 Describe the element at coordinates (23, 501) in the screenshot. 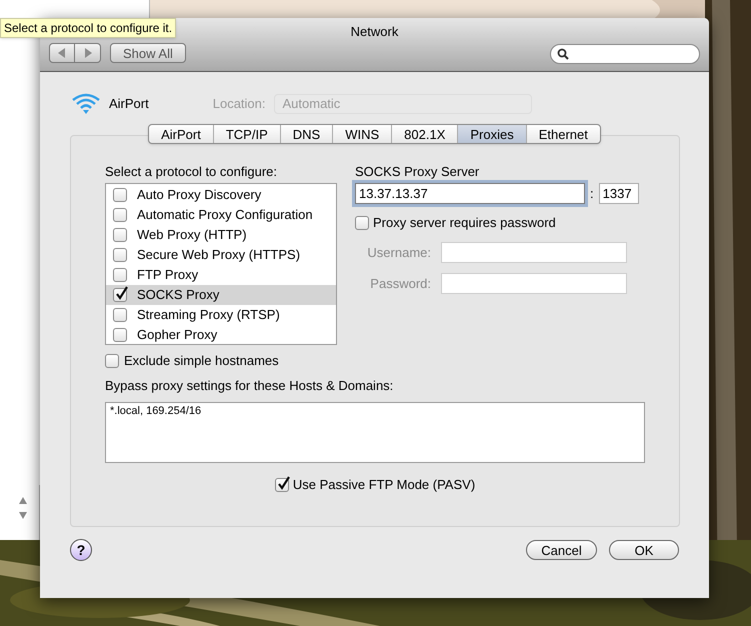

I see `scroll-up-icon` at that location.